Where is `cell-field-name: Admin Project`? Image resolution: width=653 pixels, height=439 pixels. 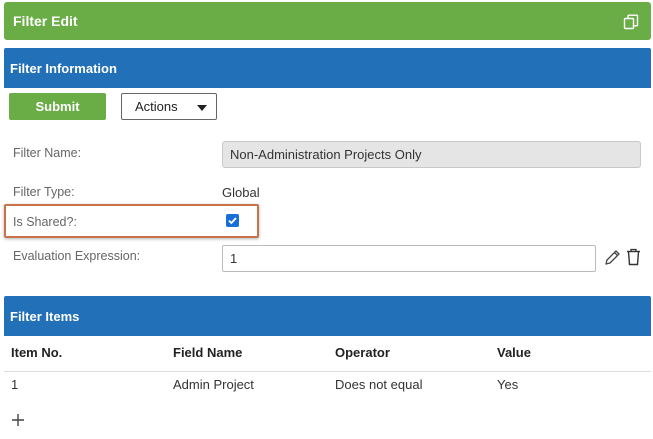
cell-field-name: Admin Project is located at coordinates (213, 384).